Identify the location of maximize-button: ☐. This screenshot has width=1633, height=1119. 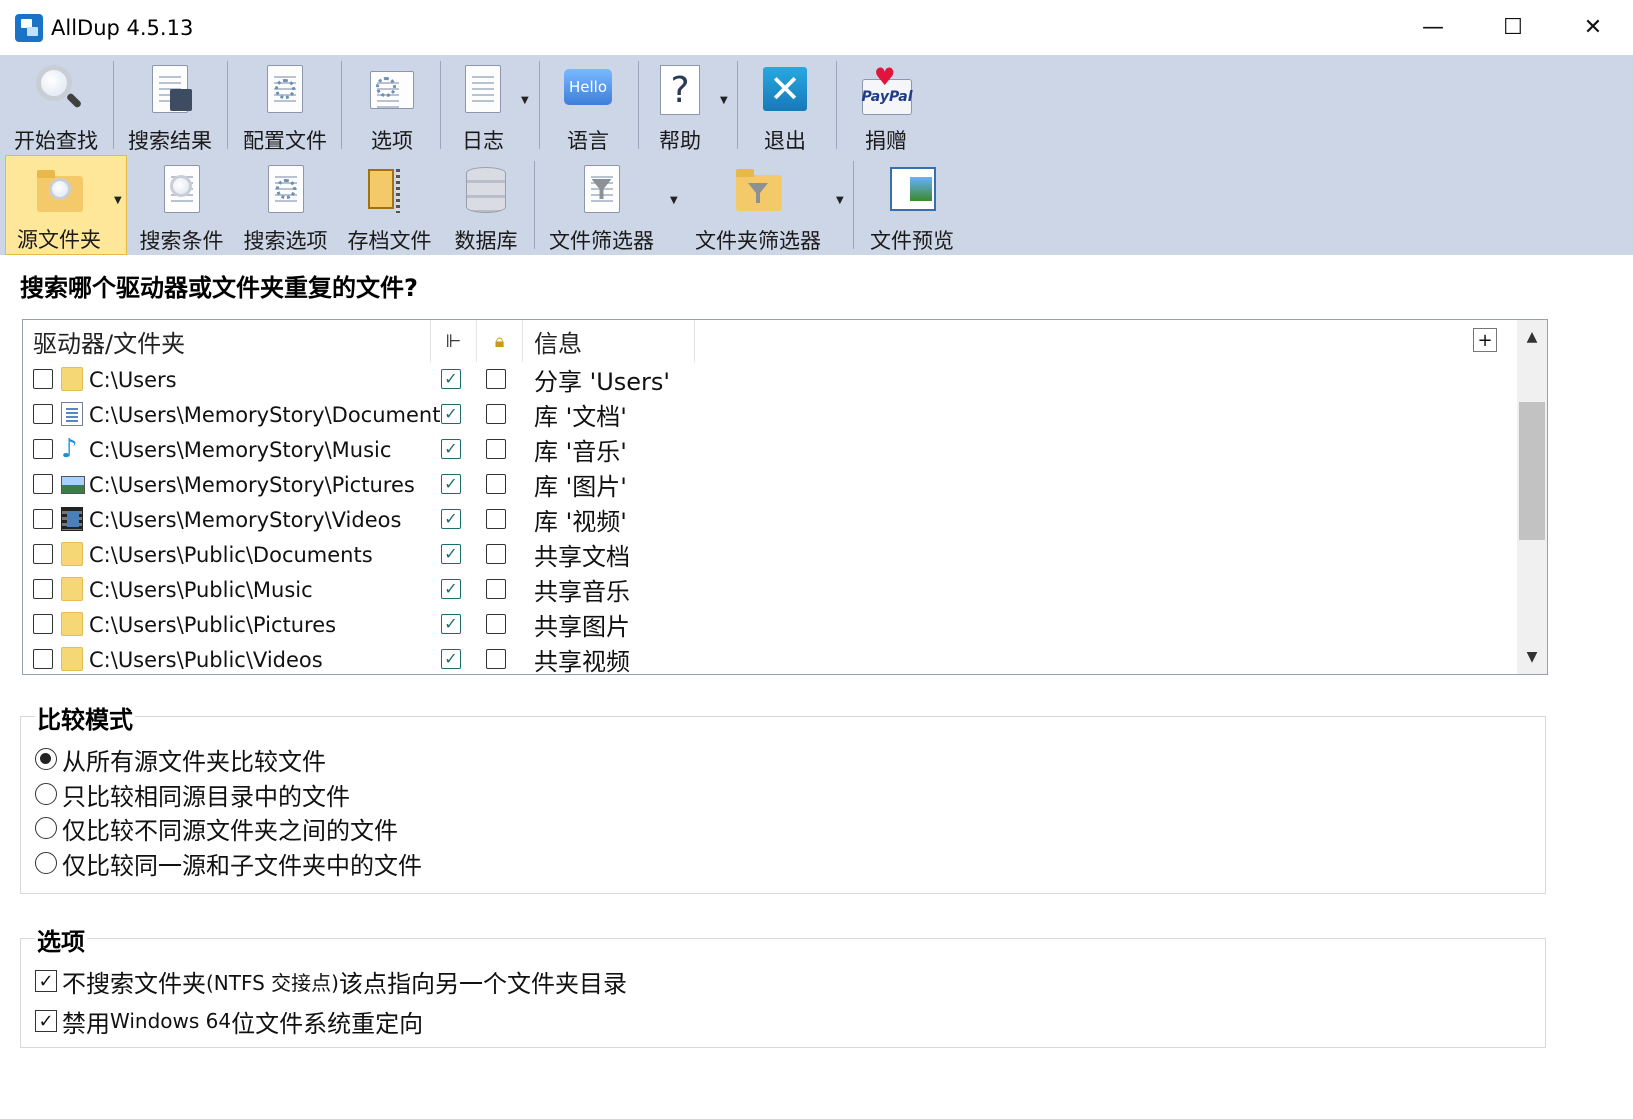
(1513, 27).